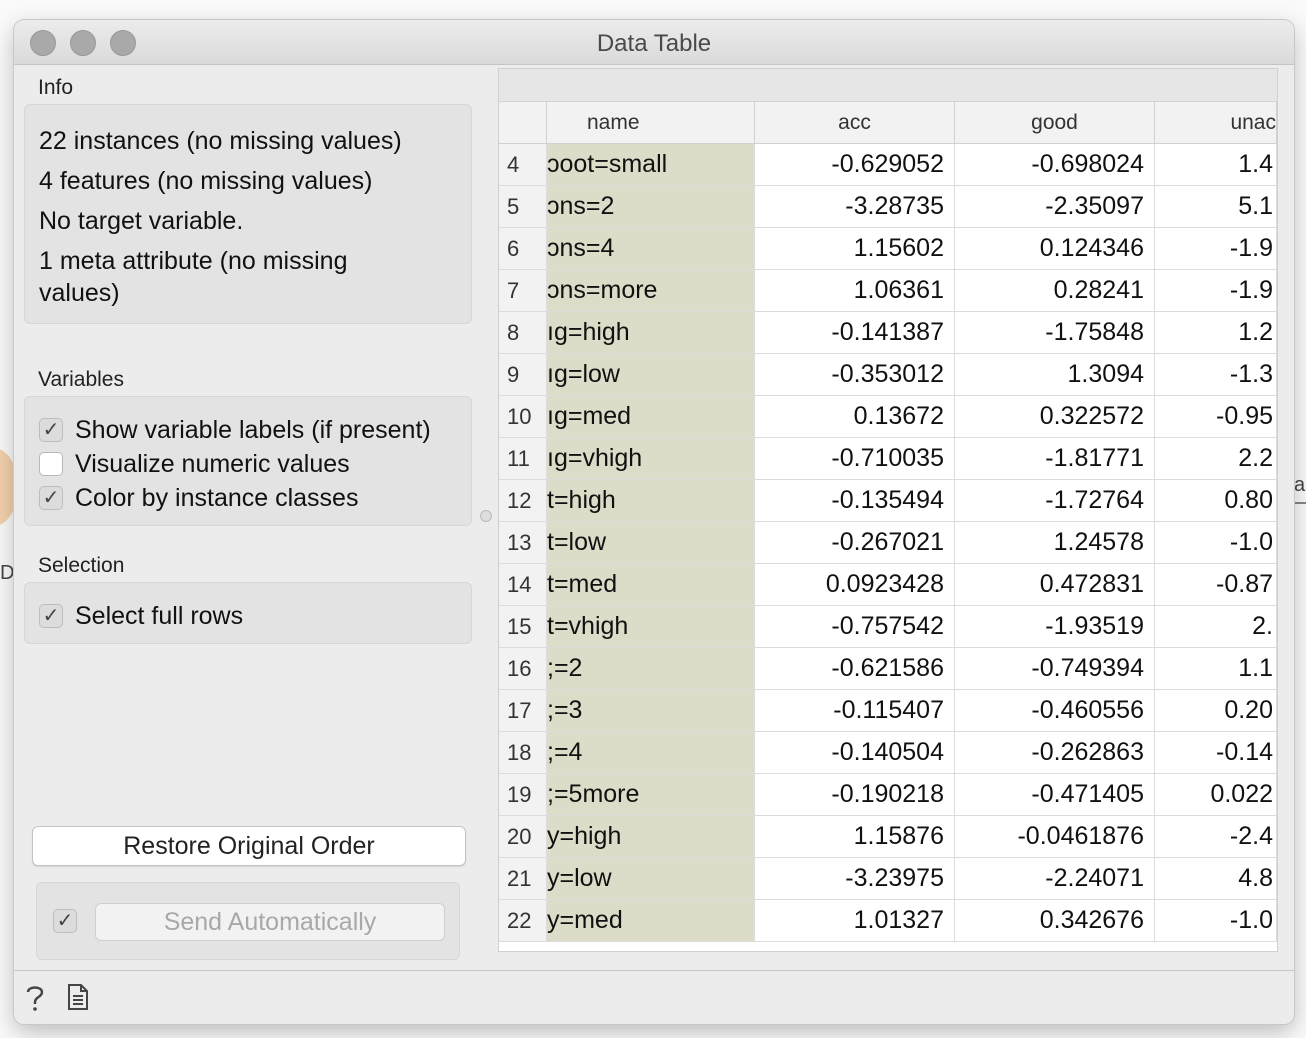 Image resolution: width=1306 pixels, height=1038 pixels. What do you see at coordinates (888, 291) in the screenshot?
I see `table-row: 7 ɔns=more 1.06361 0.28241 -1.9` at bounding box center [888, 291].